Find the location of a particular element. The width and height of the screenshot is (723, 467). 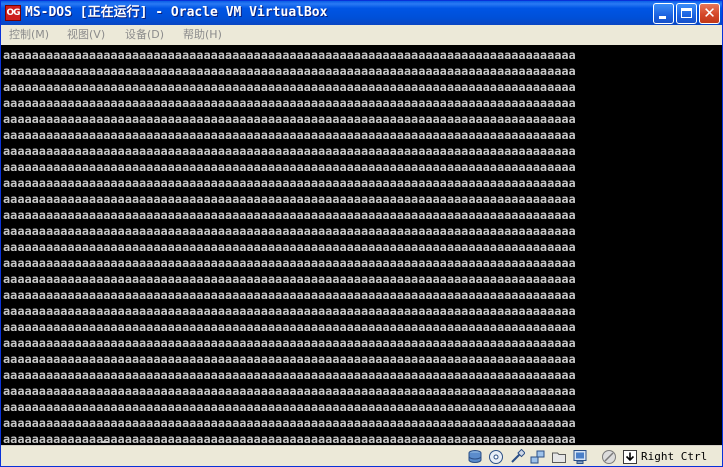

minimize-icon is located at coordinates (662, 17).